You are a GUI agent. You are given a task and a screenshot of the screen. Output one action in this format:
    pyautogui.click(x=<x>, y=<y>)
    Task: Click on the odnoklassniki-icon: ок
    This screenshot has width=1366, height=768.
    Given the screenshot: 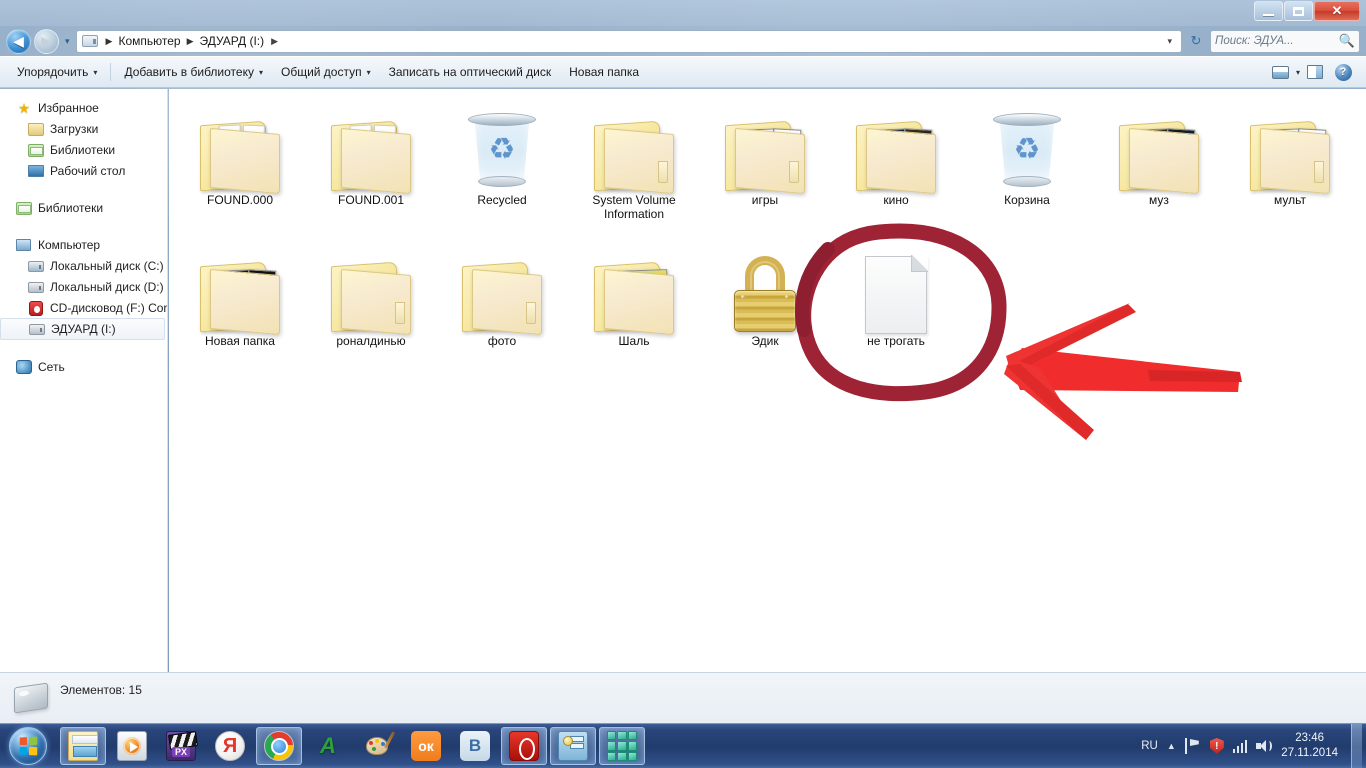 What is the action you would take?
    pyautogui.click(x=426, y=746)
    